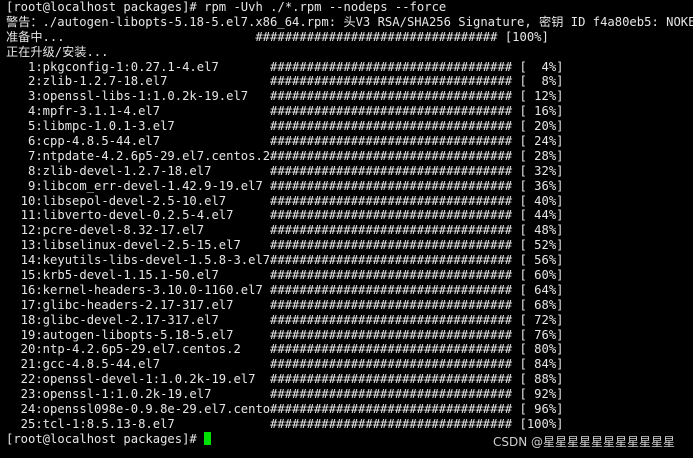  Describe the element at coordinates (541, 230) in the screenshot. I see `progress-percent: [ 48%]` at that location.